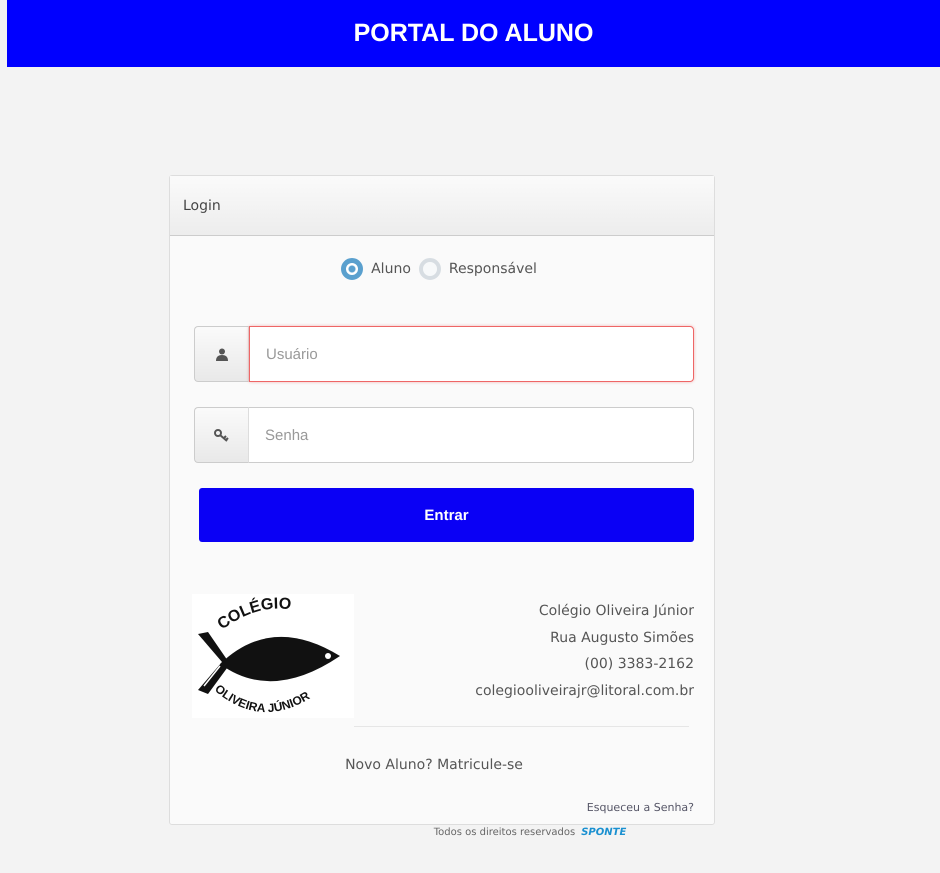  I want to click on password-field: Senha, so click(471, 435).